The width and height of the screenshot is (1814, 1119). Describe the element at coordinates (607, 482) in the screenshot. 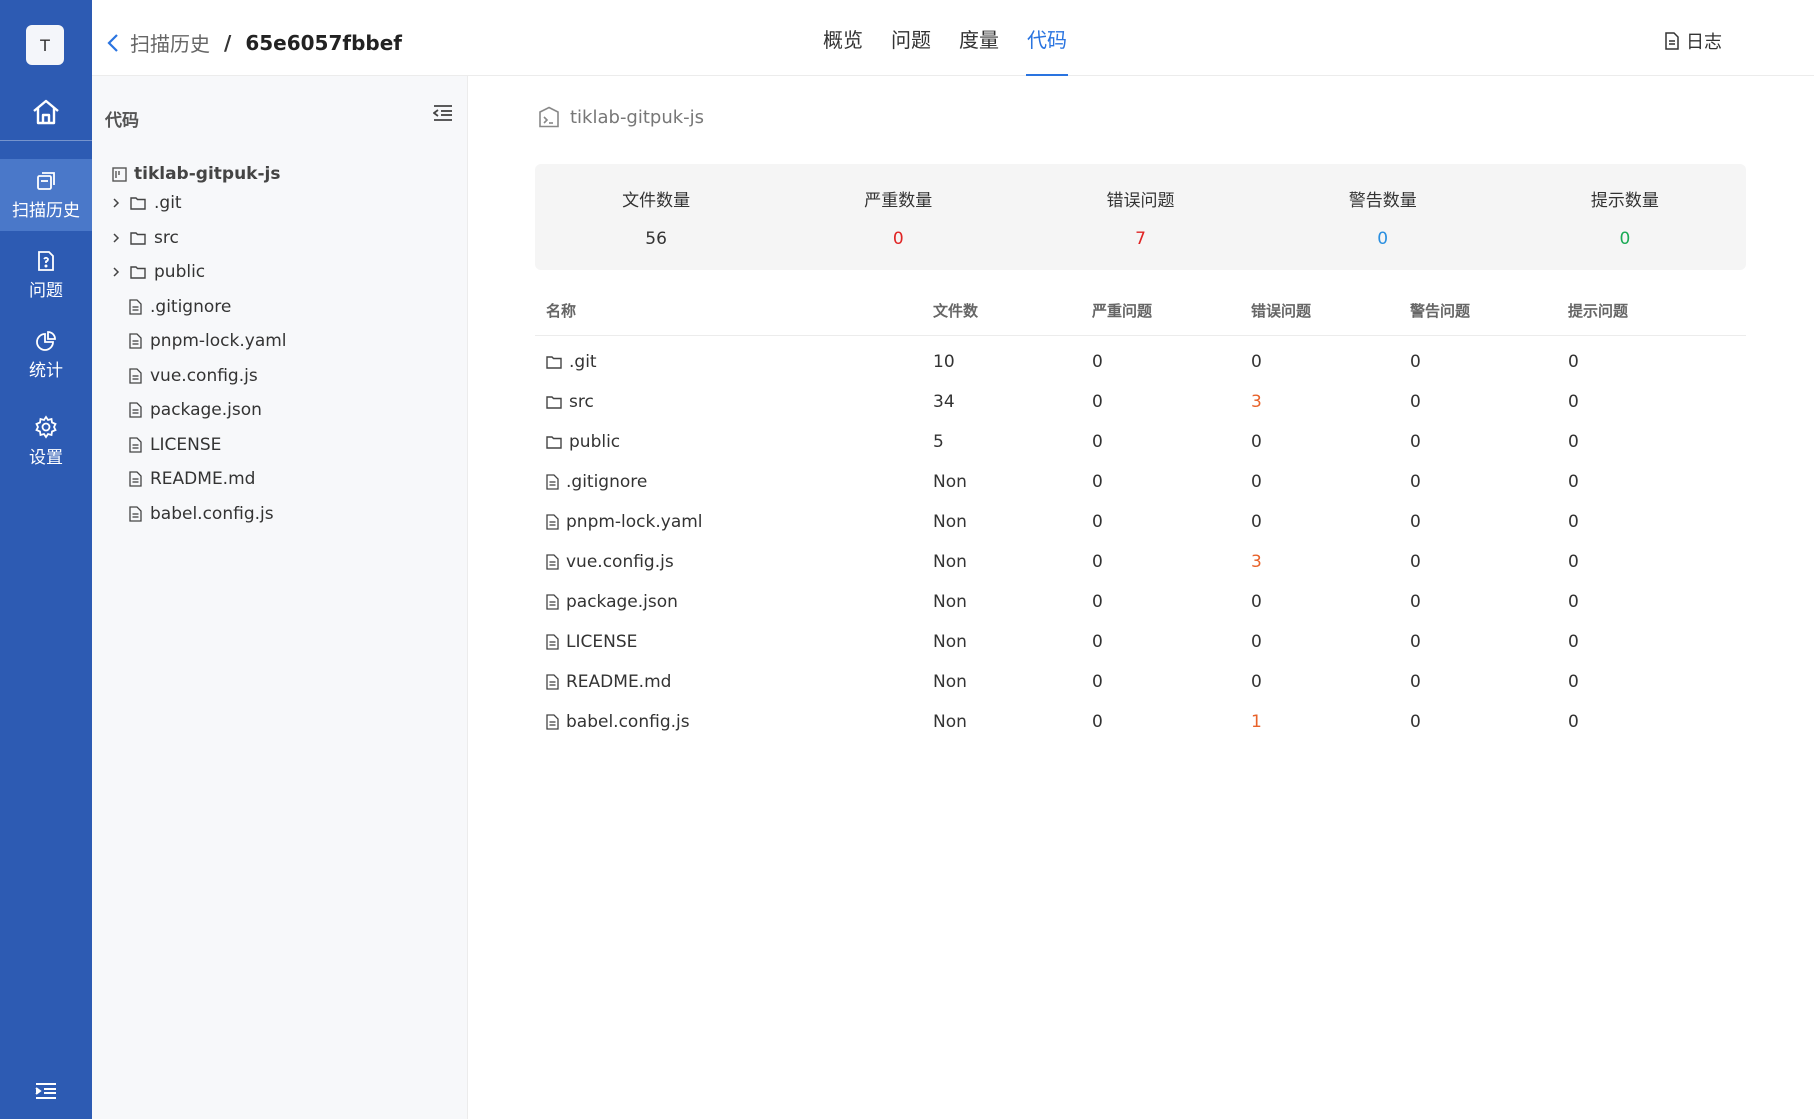

I see `cell-name-label: .gitignore` at that location.